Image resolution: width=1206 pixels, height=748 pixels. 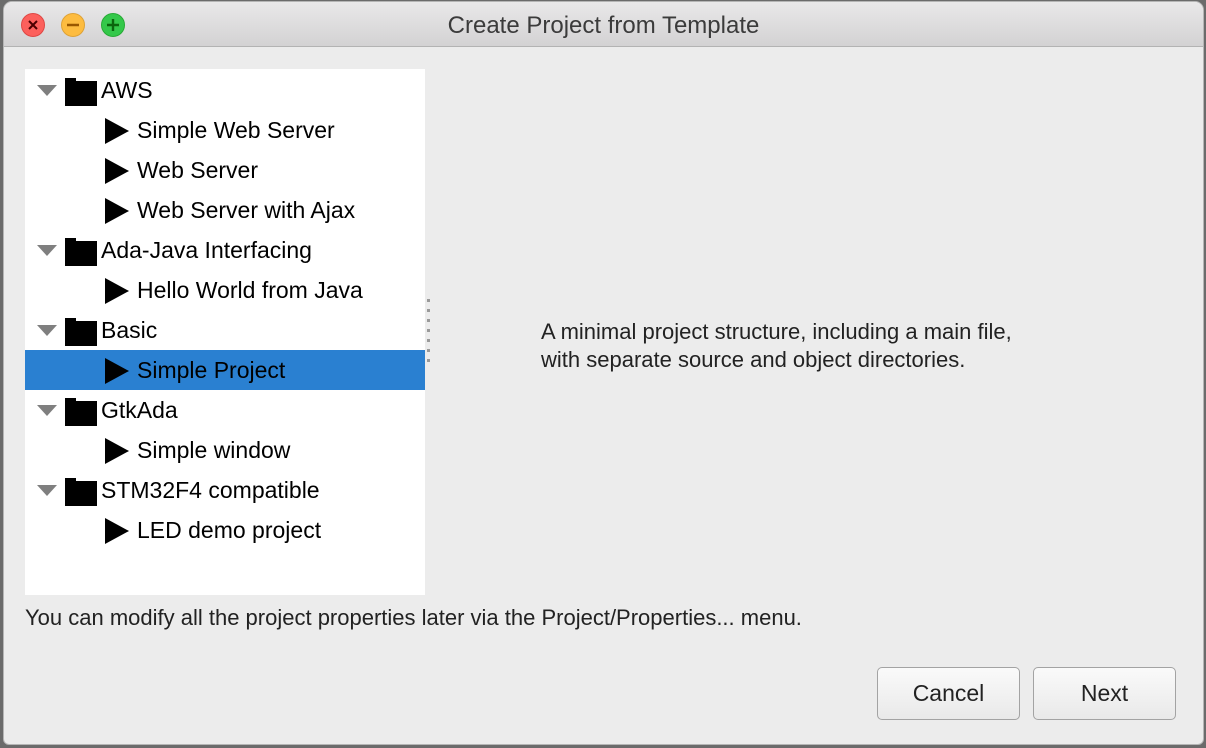 I want to click on template-label: Web Server, so click(x=198, y=170).